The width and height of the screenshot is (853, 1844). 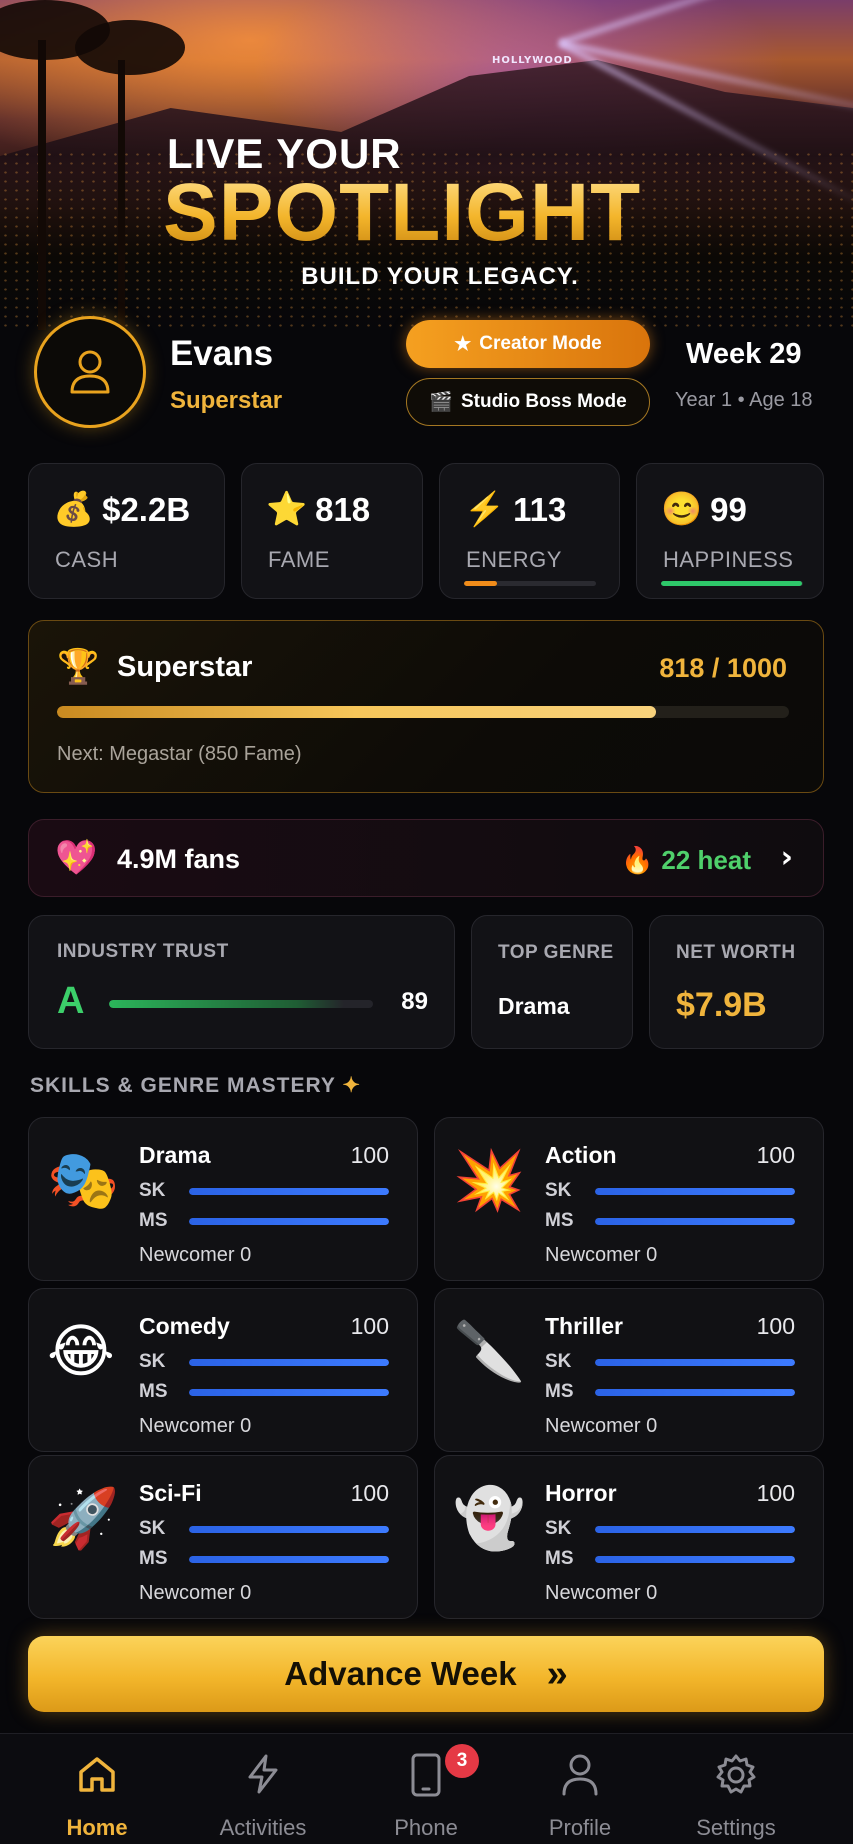 What do you see at coordinates (540, 509) in the screenshot?
I see `energy-value: 113` at bounding box center [540, 509].